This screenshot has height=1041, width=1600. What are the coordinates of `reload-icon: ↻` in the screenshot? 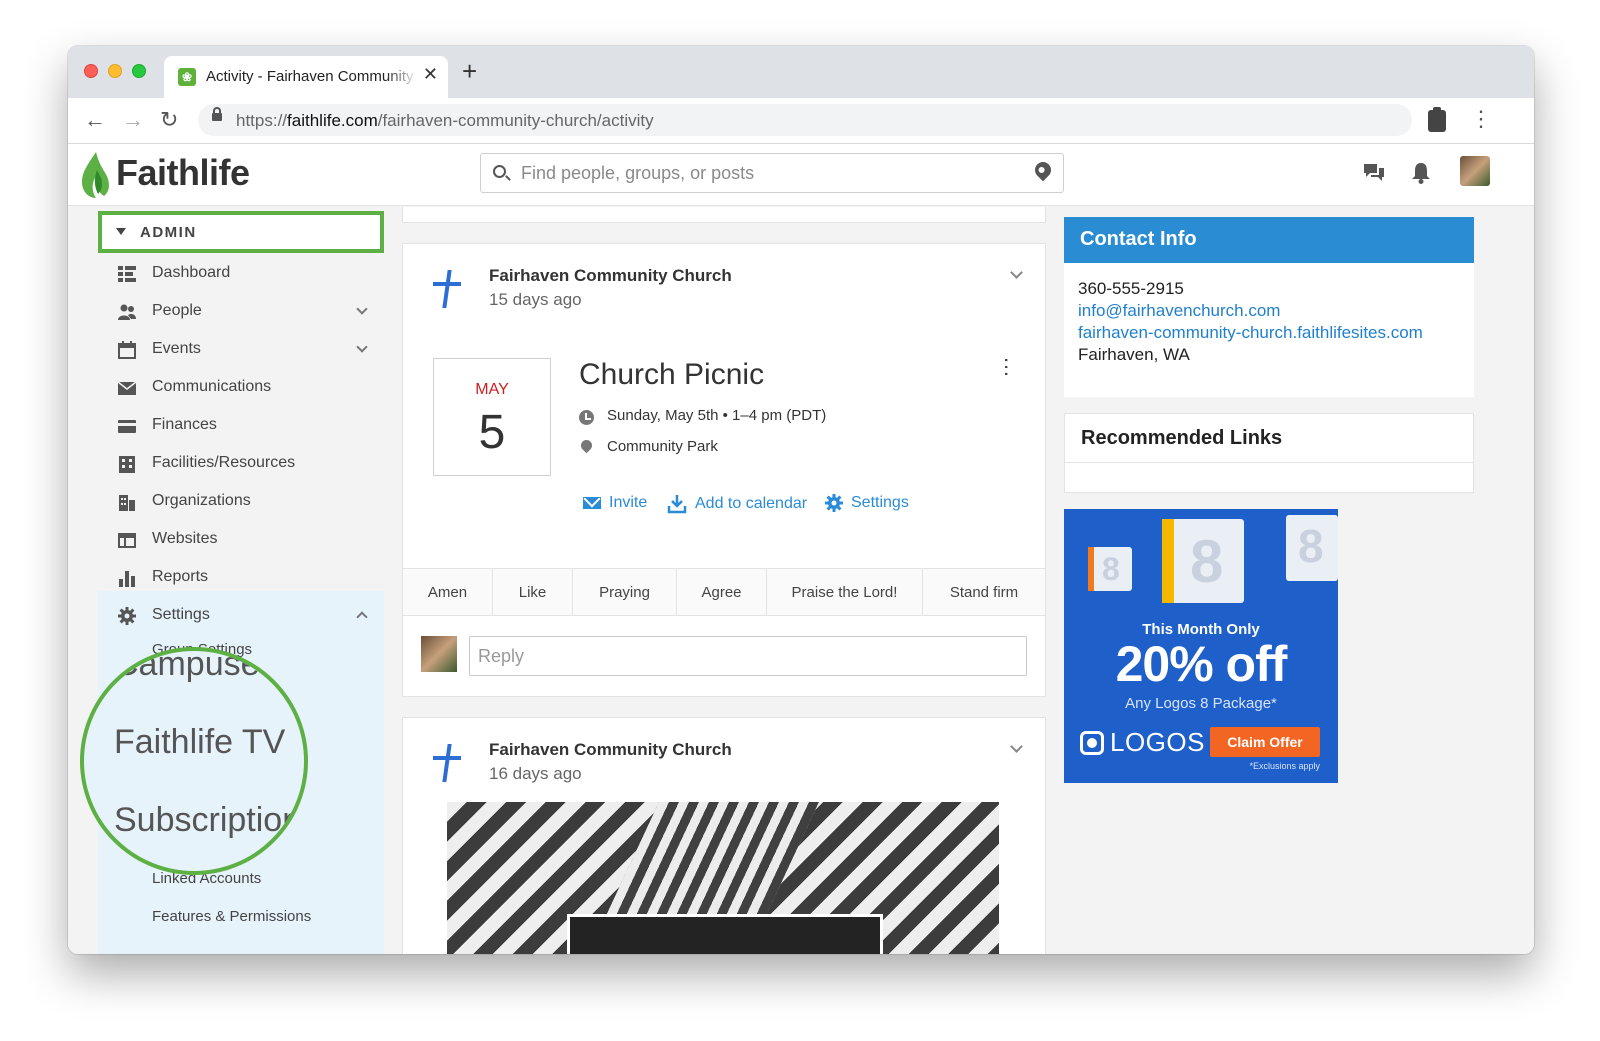 It's located at (169, 120).